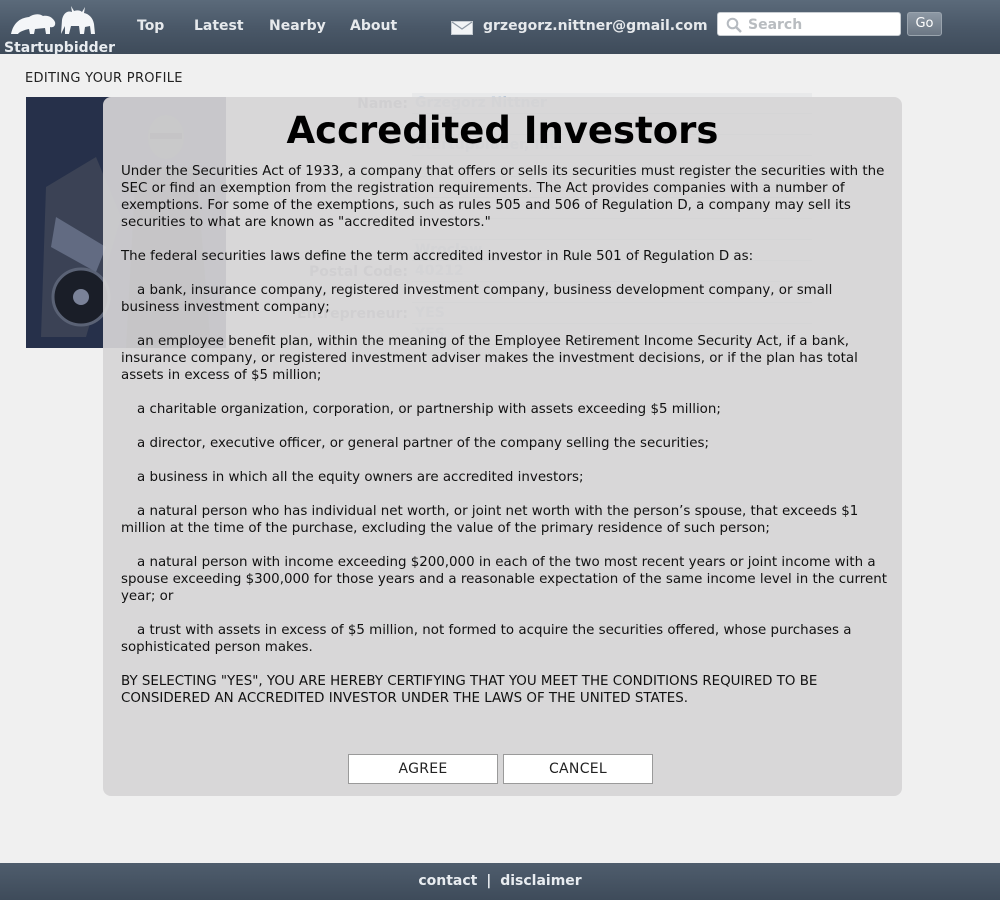 This screenshot has height=900, width=1000. I want to click on footer-links: contact | disclaimer, so click(500, 881).